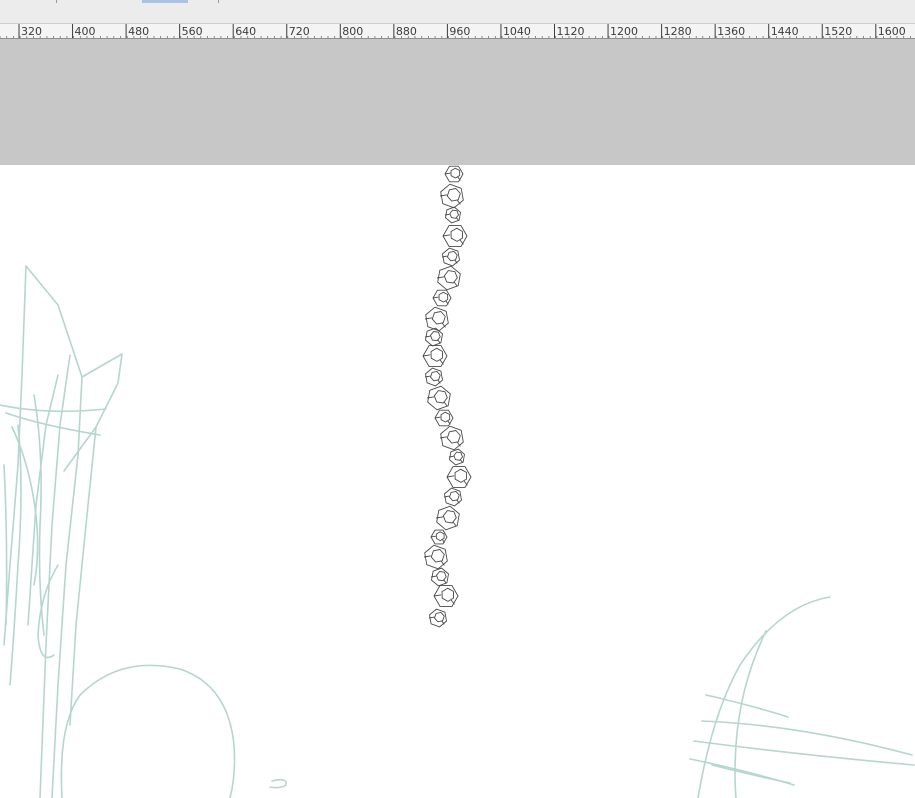 The width and height of the screenshot is (915, 798). I want to click on active-tab-indicator, so click(165, 1).